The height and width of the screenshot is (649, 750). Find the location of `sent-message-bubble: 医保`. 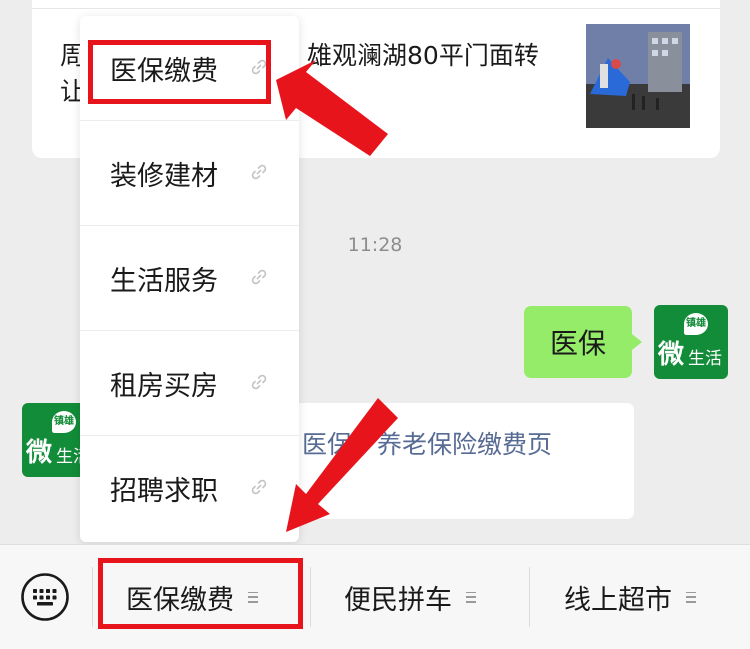

sent-message-bubble: 医保 is located at coordinates (583, 342).